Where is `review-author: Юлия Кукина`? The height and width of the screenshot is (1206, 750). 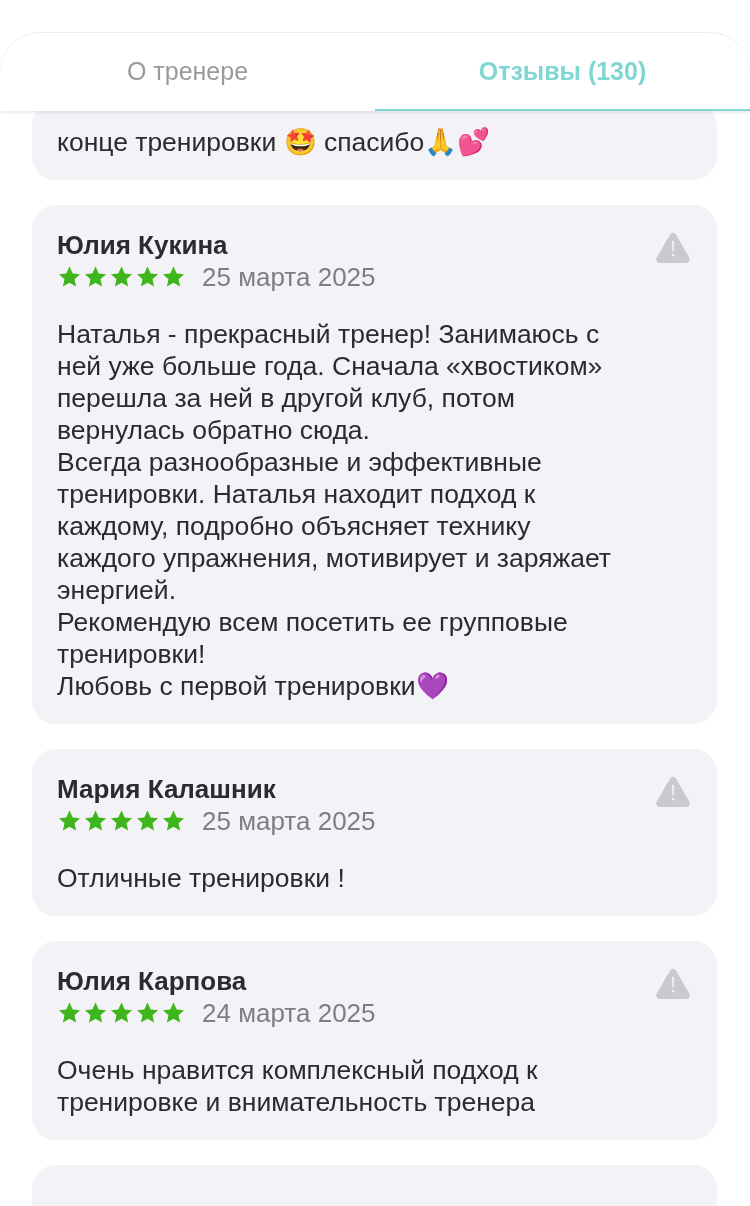
review-author: Юлия Кукина is located at coordinates (142, 245).